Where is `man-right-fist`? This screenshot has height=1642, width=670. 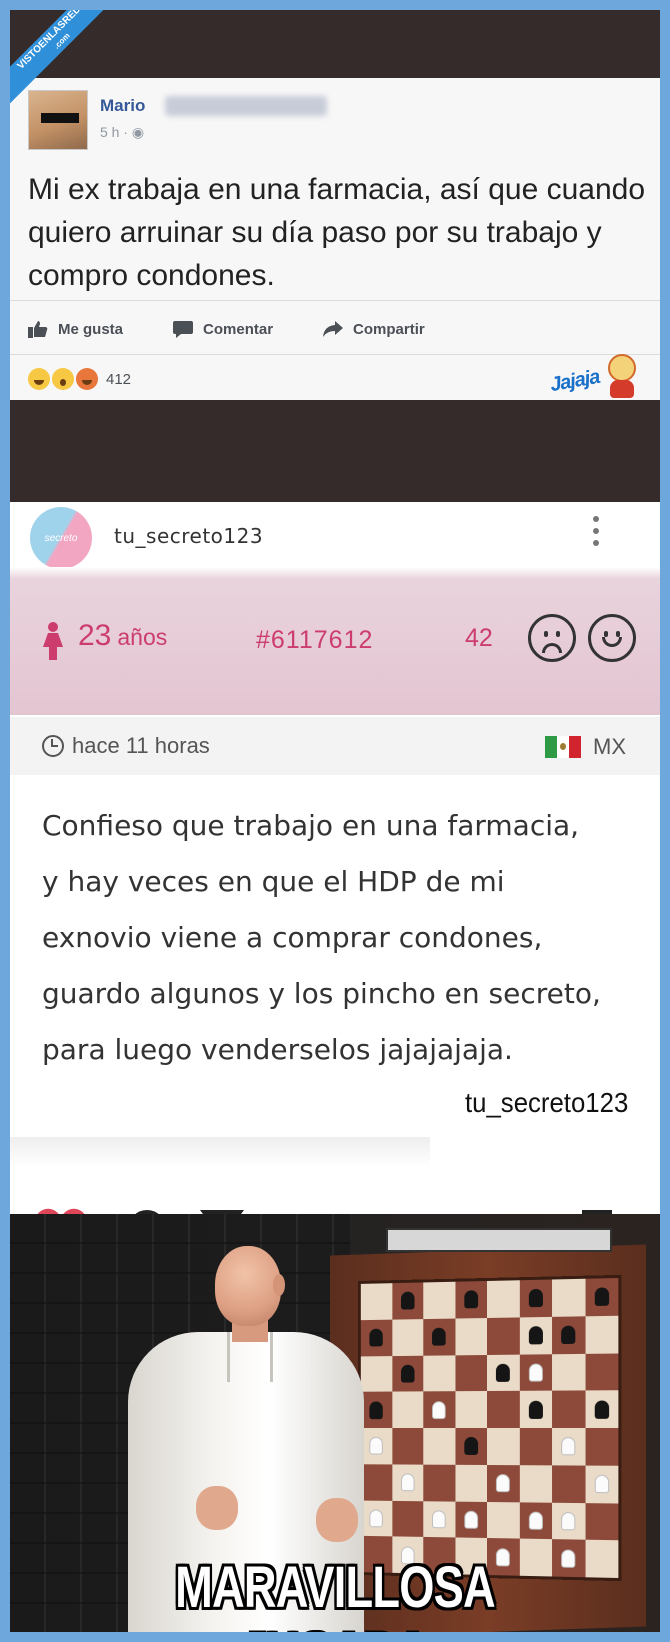
man-right-fist is located at coordinates (337, 1520).